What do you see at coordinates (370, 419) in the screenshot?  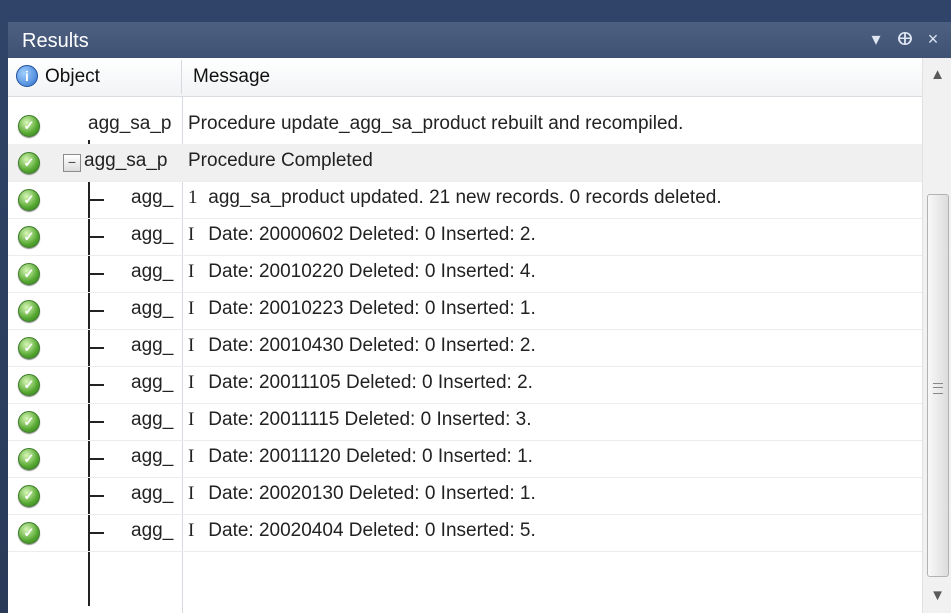 I see `message-text: Date: 20011115 Deleted: 0 Inserted: 3.` at bounding box center [370, 419].